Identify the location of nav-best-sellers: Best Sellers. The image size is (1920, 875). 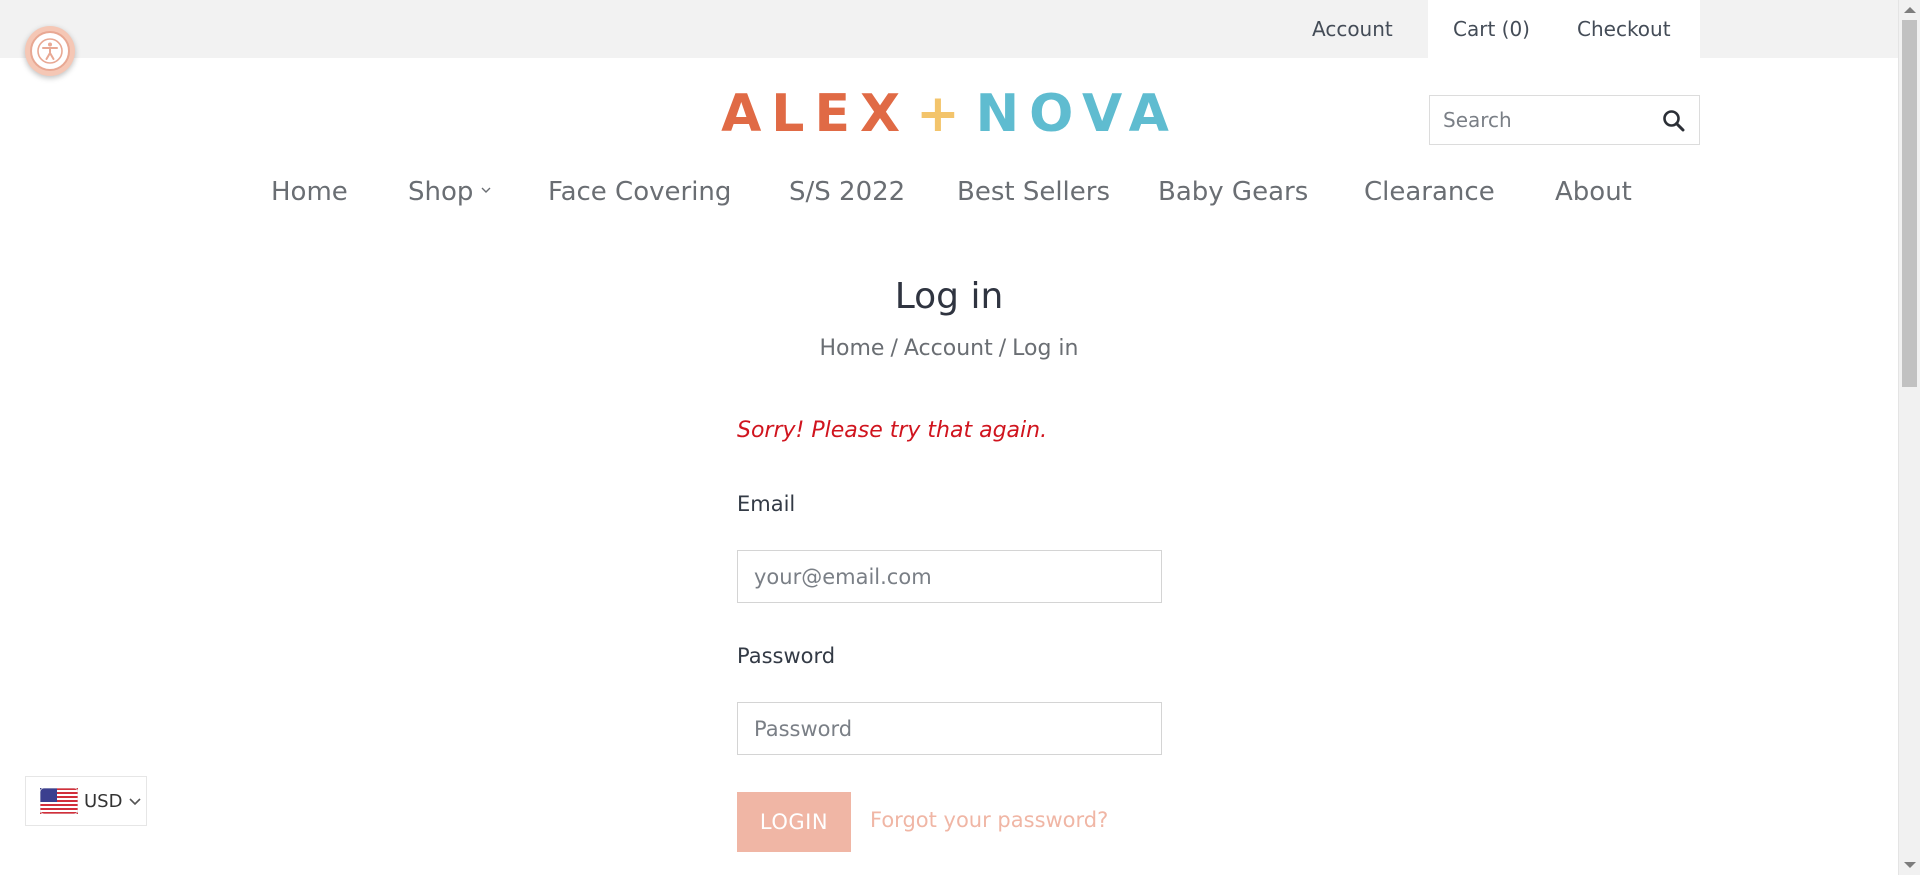
(1033, 192).